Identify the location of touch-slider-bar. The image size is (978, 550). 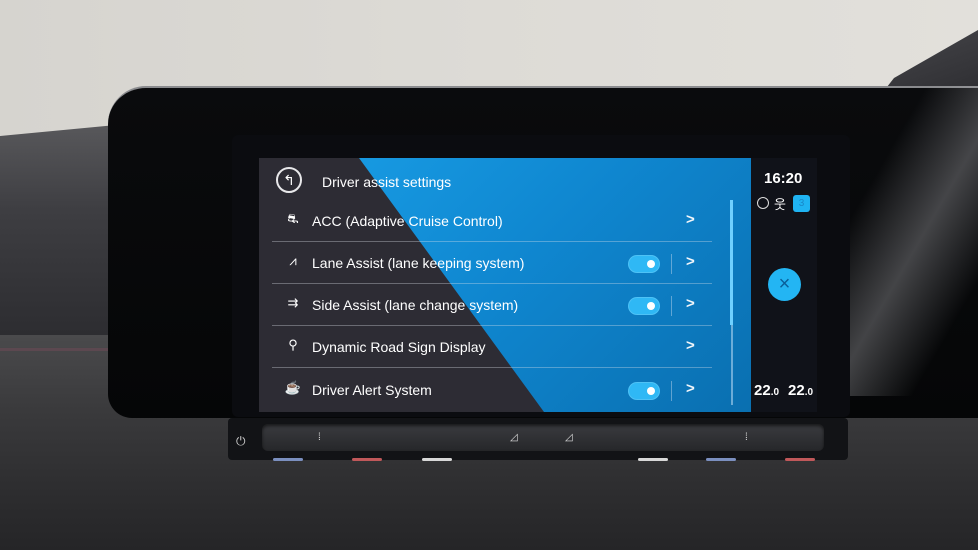
(543, 437).